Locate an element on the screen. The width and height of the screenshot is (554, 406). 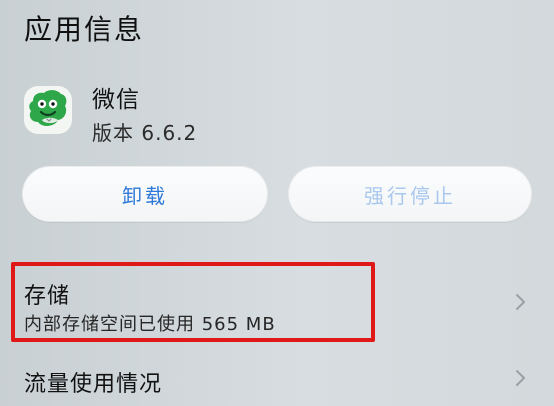
storage-title: 存储 is located at coordinates (47, 296).